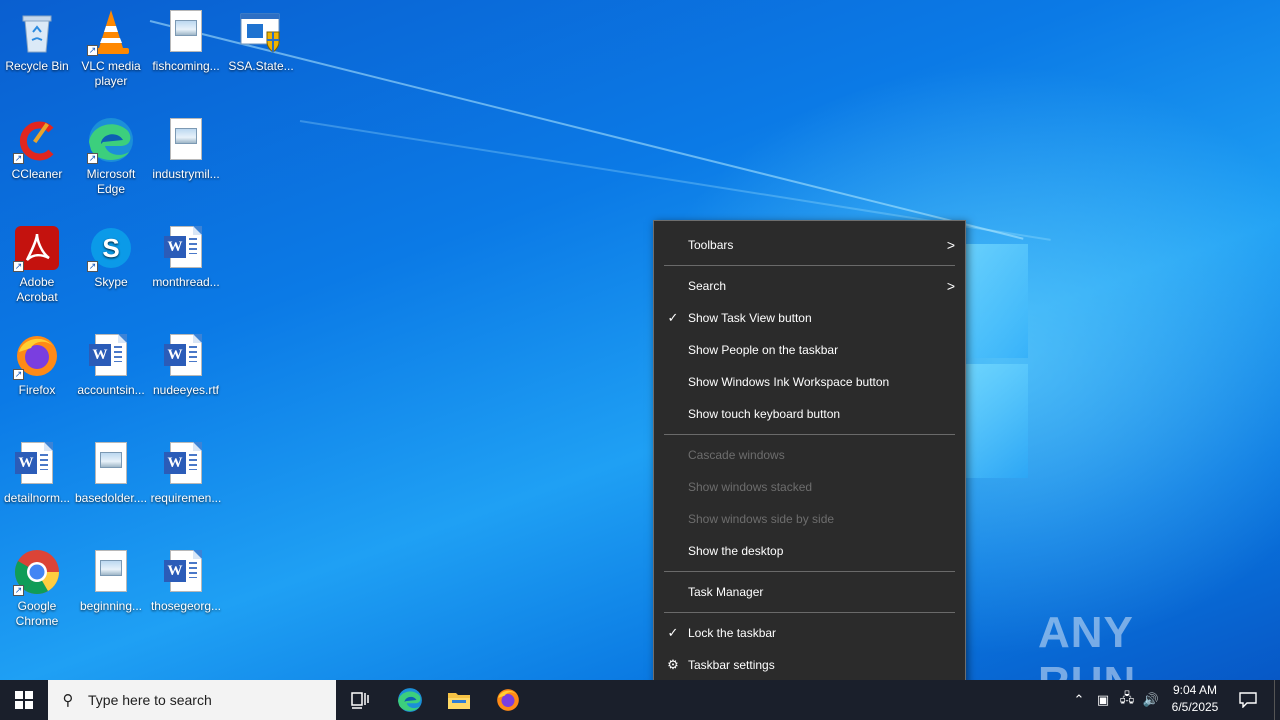  Describe the element at coordinates (732, 633) in the screenshot. I see `menu-item-label: Lock the taskbar` at that location.